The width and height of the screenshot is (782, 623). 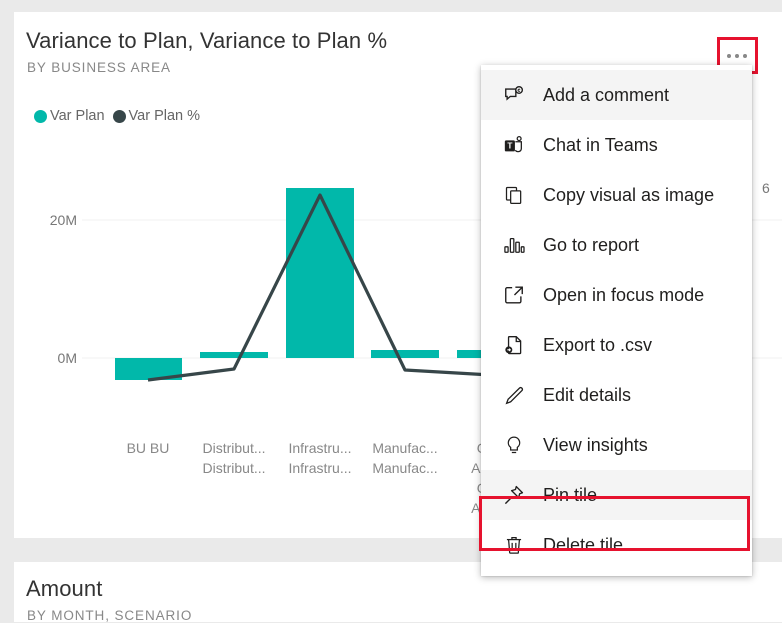 I want to click on x-axis-label-bu: BU BU, so click(x=148, y=448).